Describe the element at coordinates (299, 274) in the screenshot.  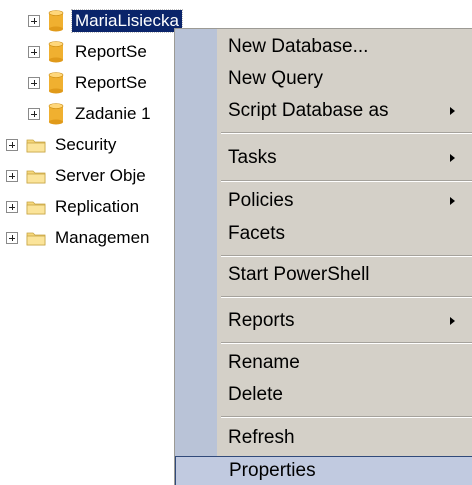
I see `menu-item-label: Start PowerShell` at that location.